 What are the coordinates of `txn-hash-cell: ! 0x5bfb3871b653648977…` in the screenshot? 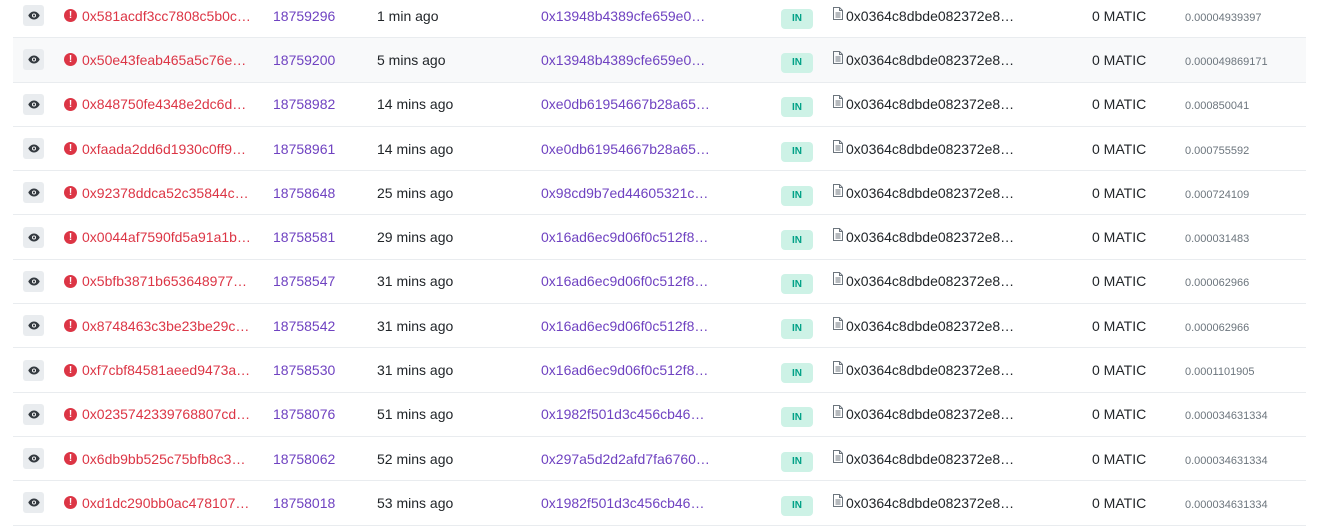 It's located at (159, 281).